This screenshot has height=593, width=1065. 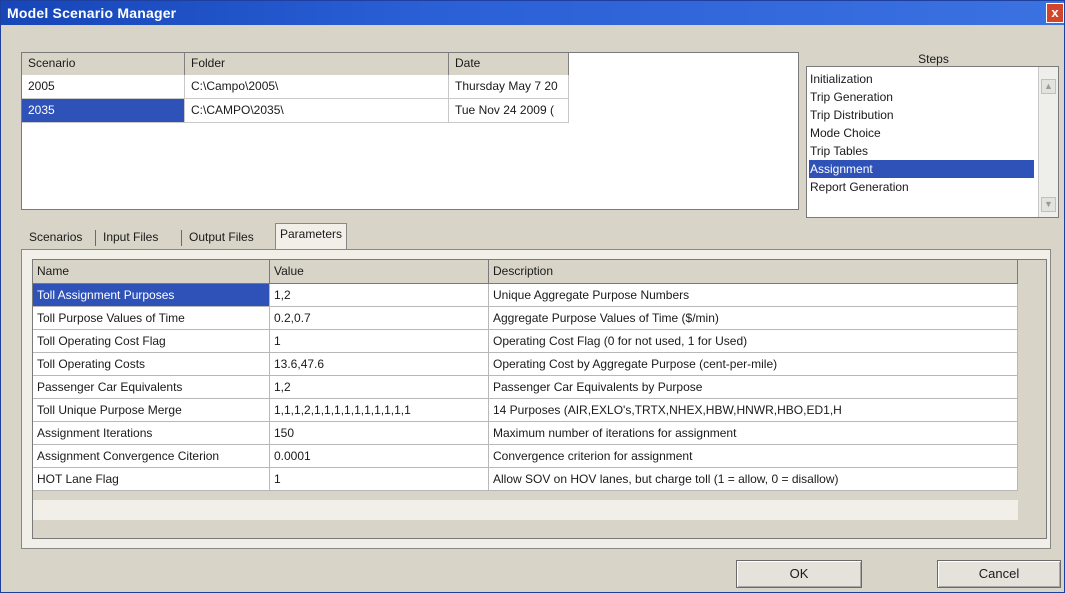 I want to click on ok-button: OK, so click(x=799, y=574).